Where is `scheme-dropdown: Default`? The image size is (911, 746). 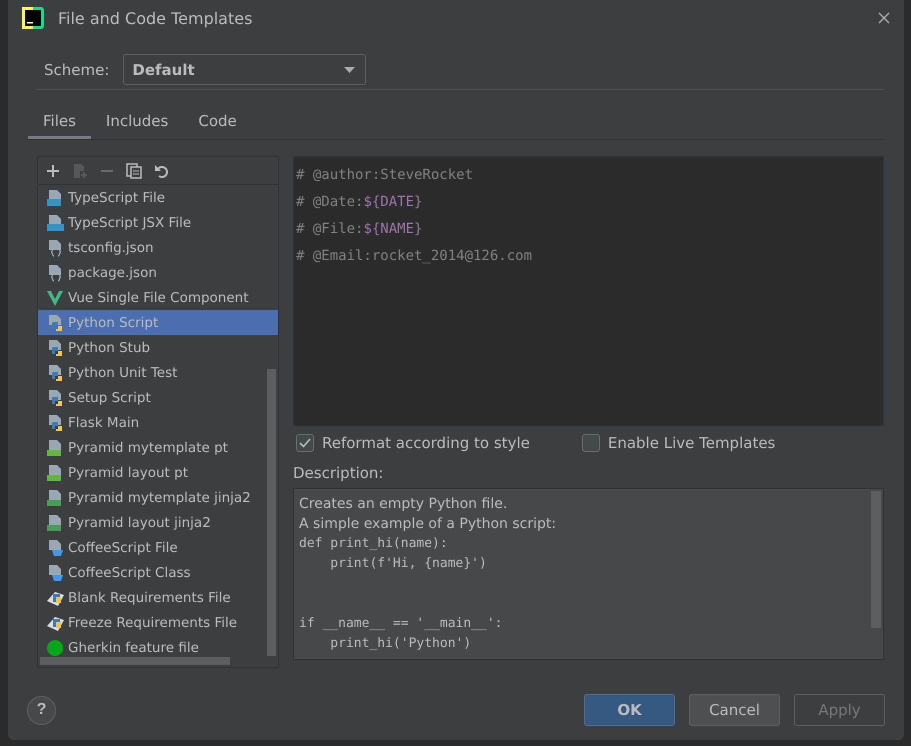 scheme-dropdown: Default is located at coordinates (244, 69).